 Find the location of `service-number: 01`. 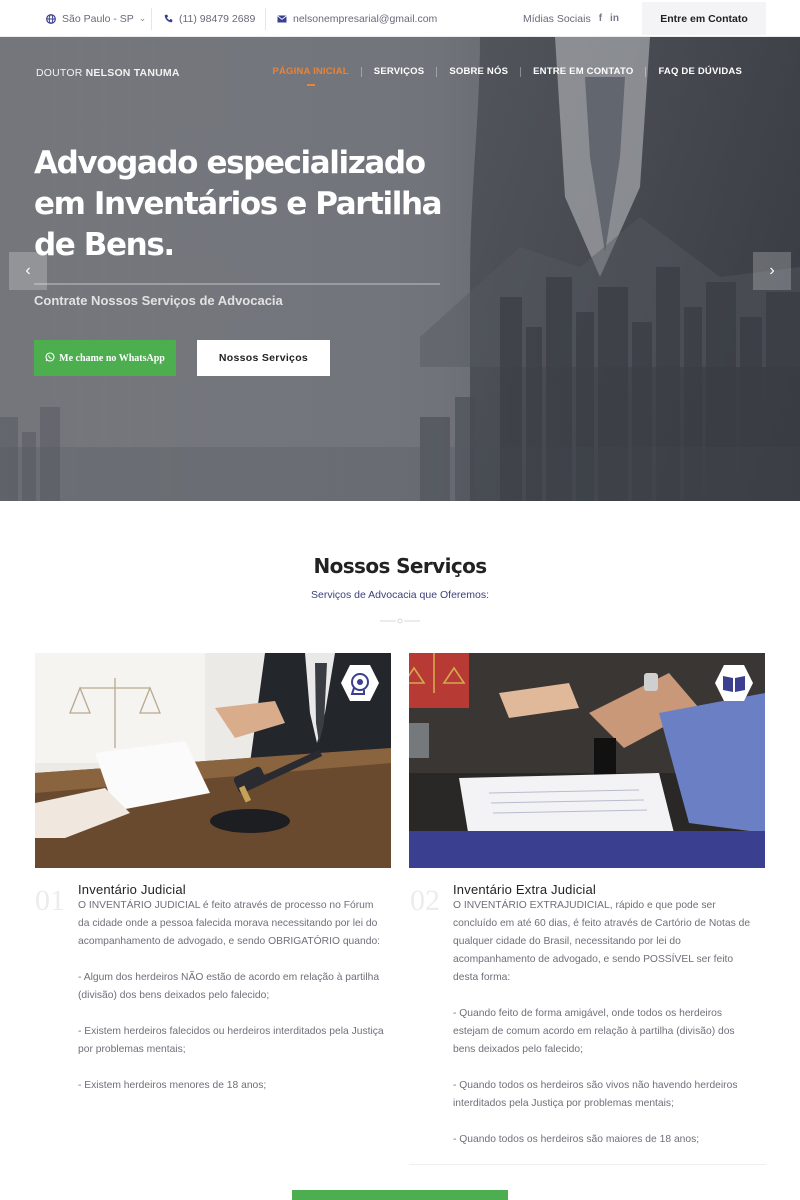

service-number: 01 is located at coordinates (50, 900).